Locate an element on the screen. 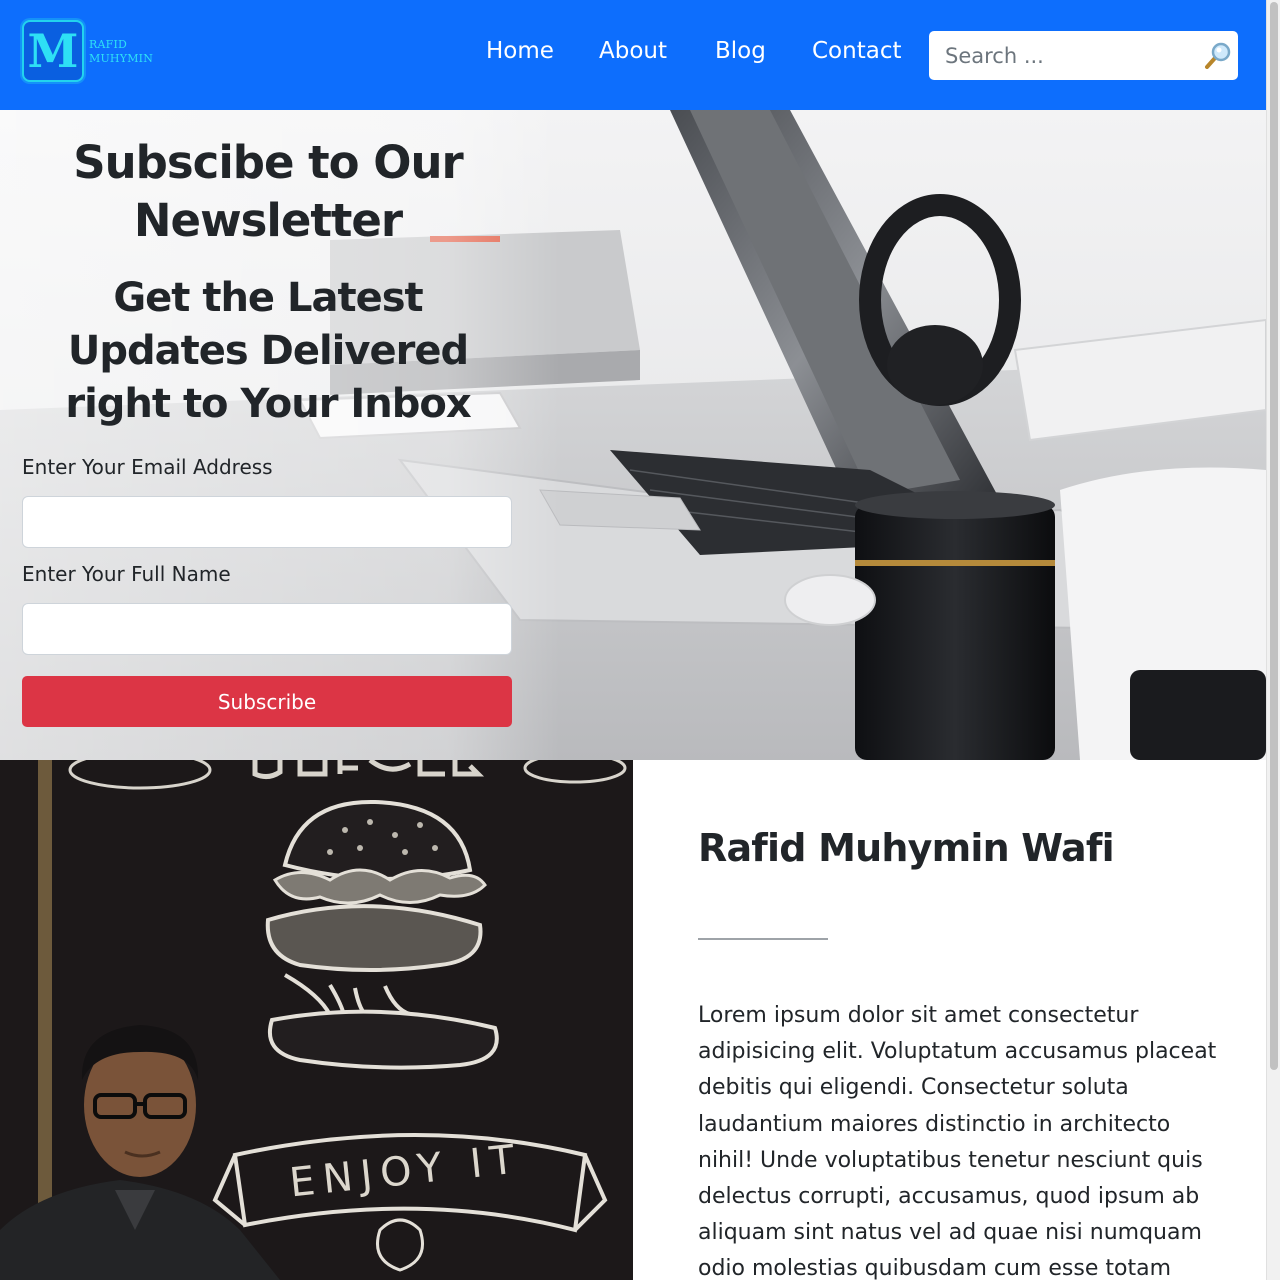 The height and width of the screenshot is (1280, 1280). subscribe-button: Subscribe is located at coordinates (267, 701).